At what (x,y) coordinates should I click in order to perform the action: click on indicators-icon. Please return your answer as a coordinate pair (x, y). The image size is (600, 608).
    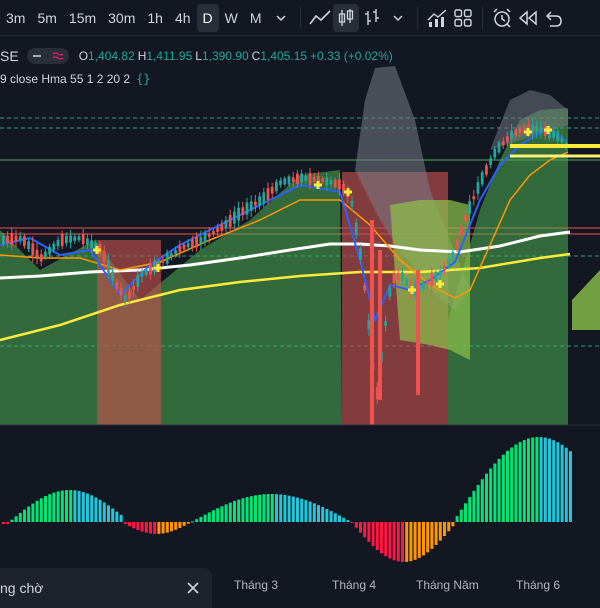
    Looking at the image, I should click on (437, 18).